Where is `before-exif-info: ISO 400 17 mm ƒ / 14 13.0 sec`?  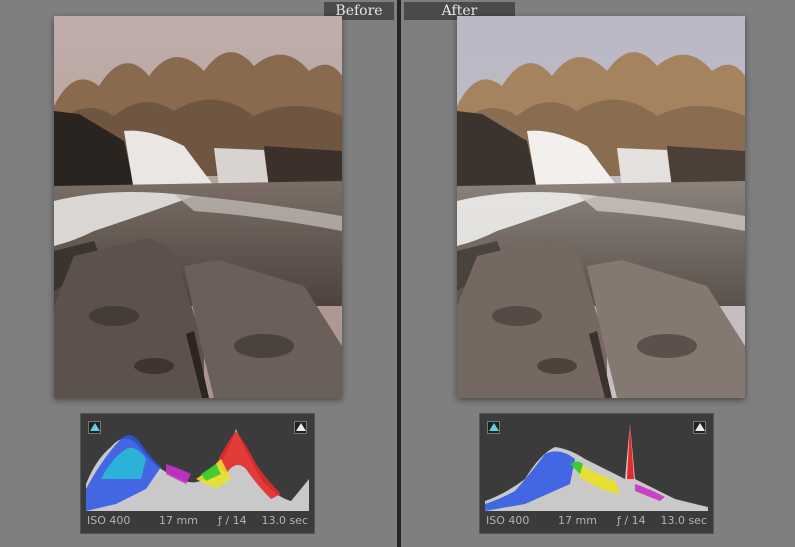 before-exif-info: ISO 400 17 mm ƒ / 14 13.0 sec is located at coordinates (197, 522).